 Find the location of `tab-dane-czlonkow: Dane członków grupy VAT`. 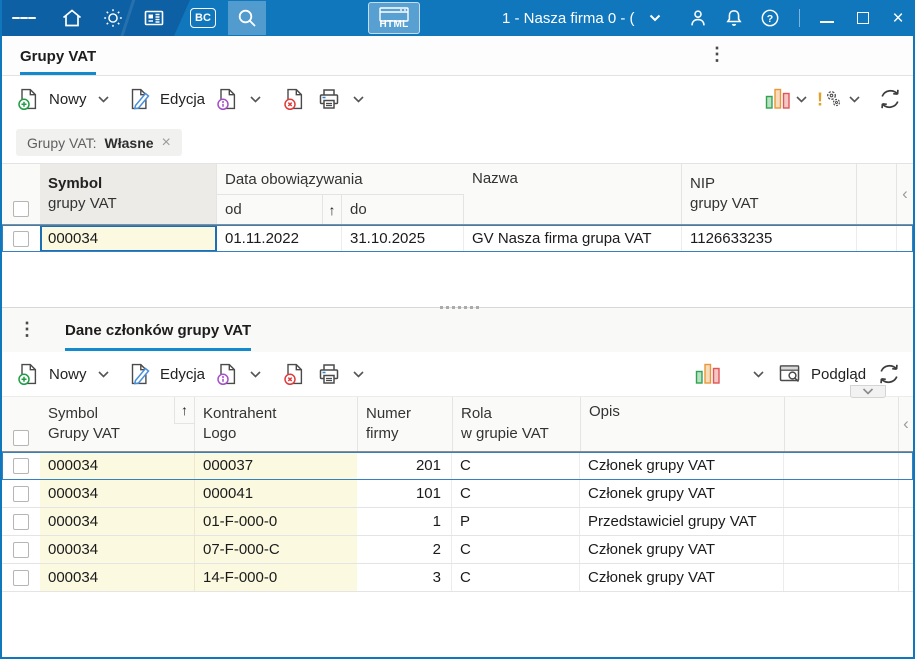

tab-dane-czlonkow: Dane członków grupy VAT is located at coordinates (158, 330).